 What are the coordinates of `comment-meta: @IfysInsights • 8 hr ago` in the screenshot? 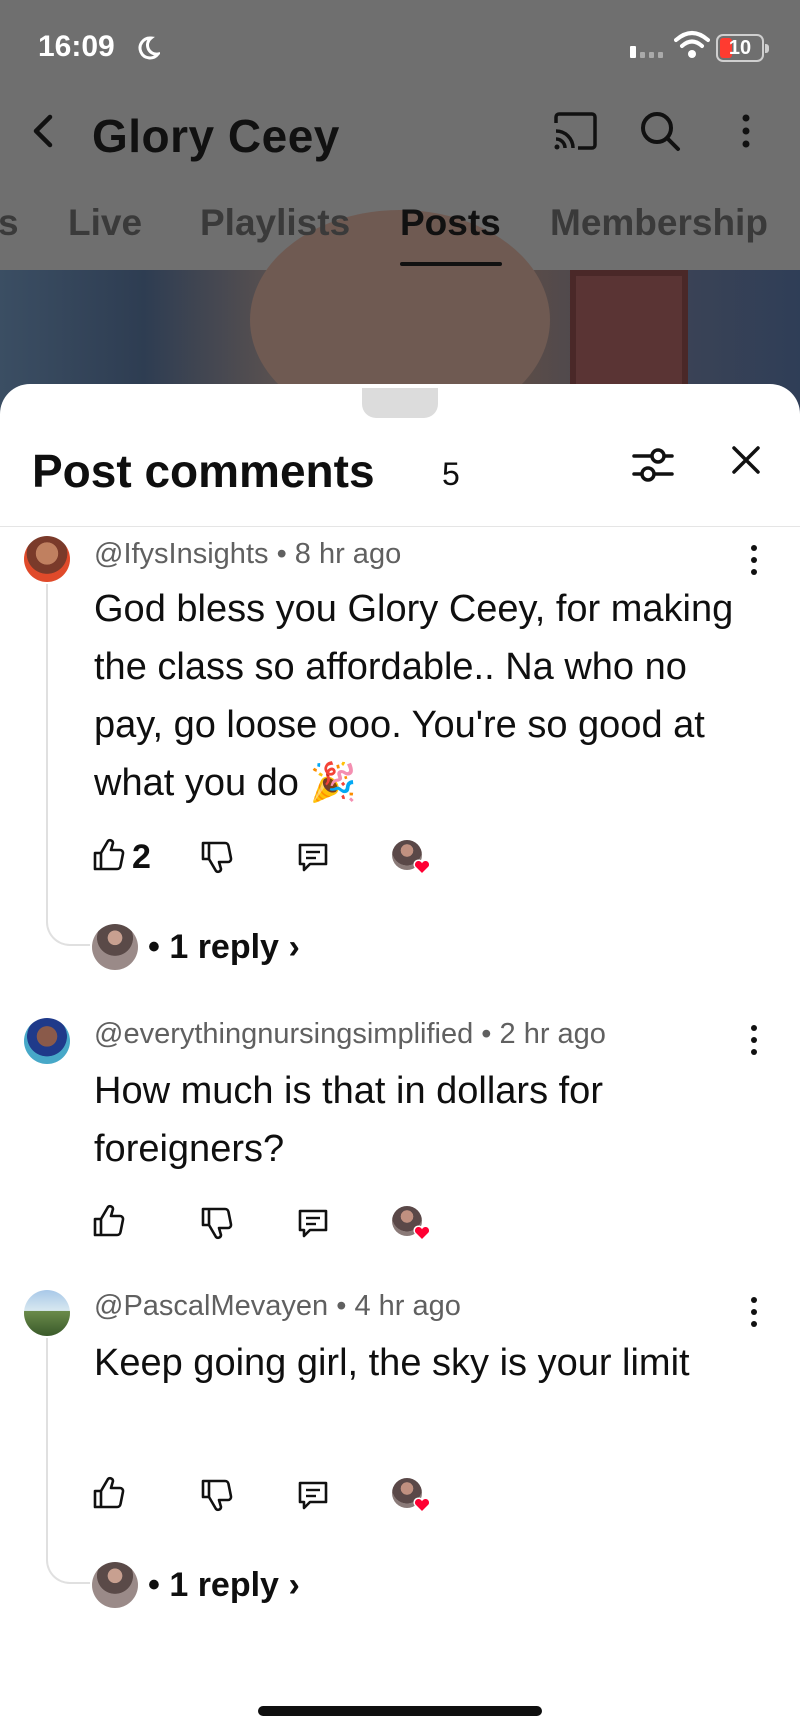 It's located at (247, 554).